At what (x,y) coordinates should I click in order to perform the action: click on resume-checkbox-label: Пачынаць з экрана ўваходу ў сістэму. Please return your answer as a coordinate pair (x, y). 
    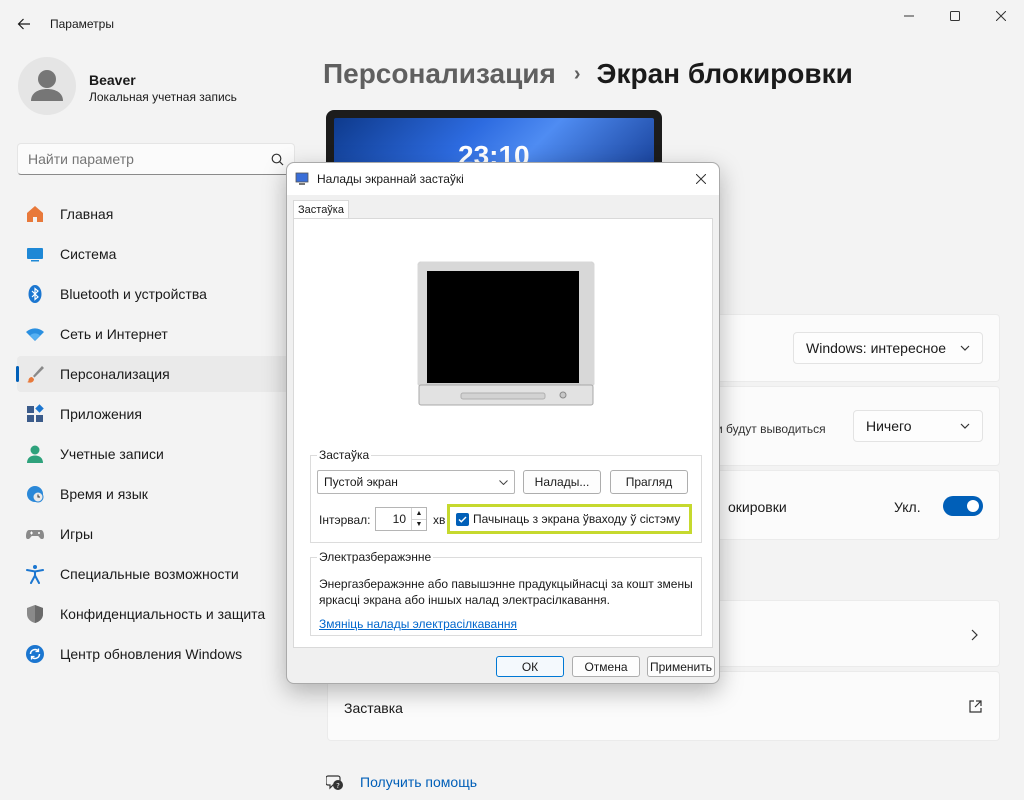
    Looking at the image, I should click on (576, 519).